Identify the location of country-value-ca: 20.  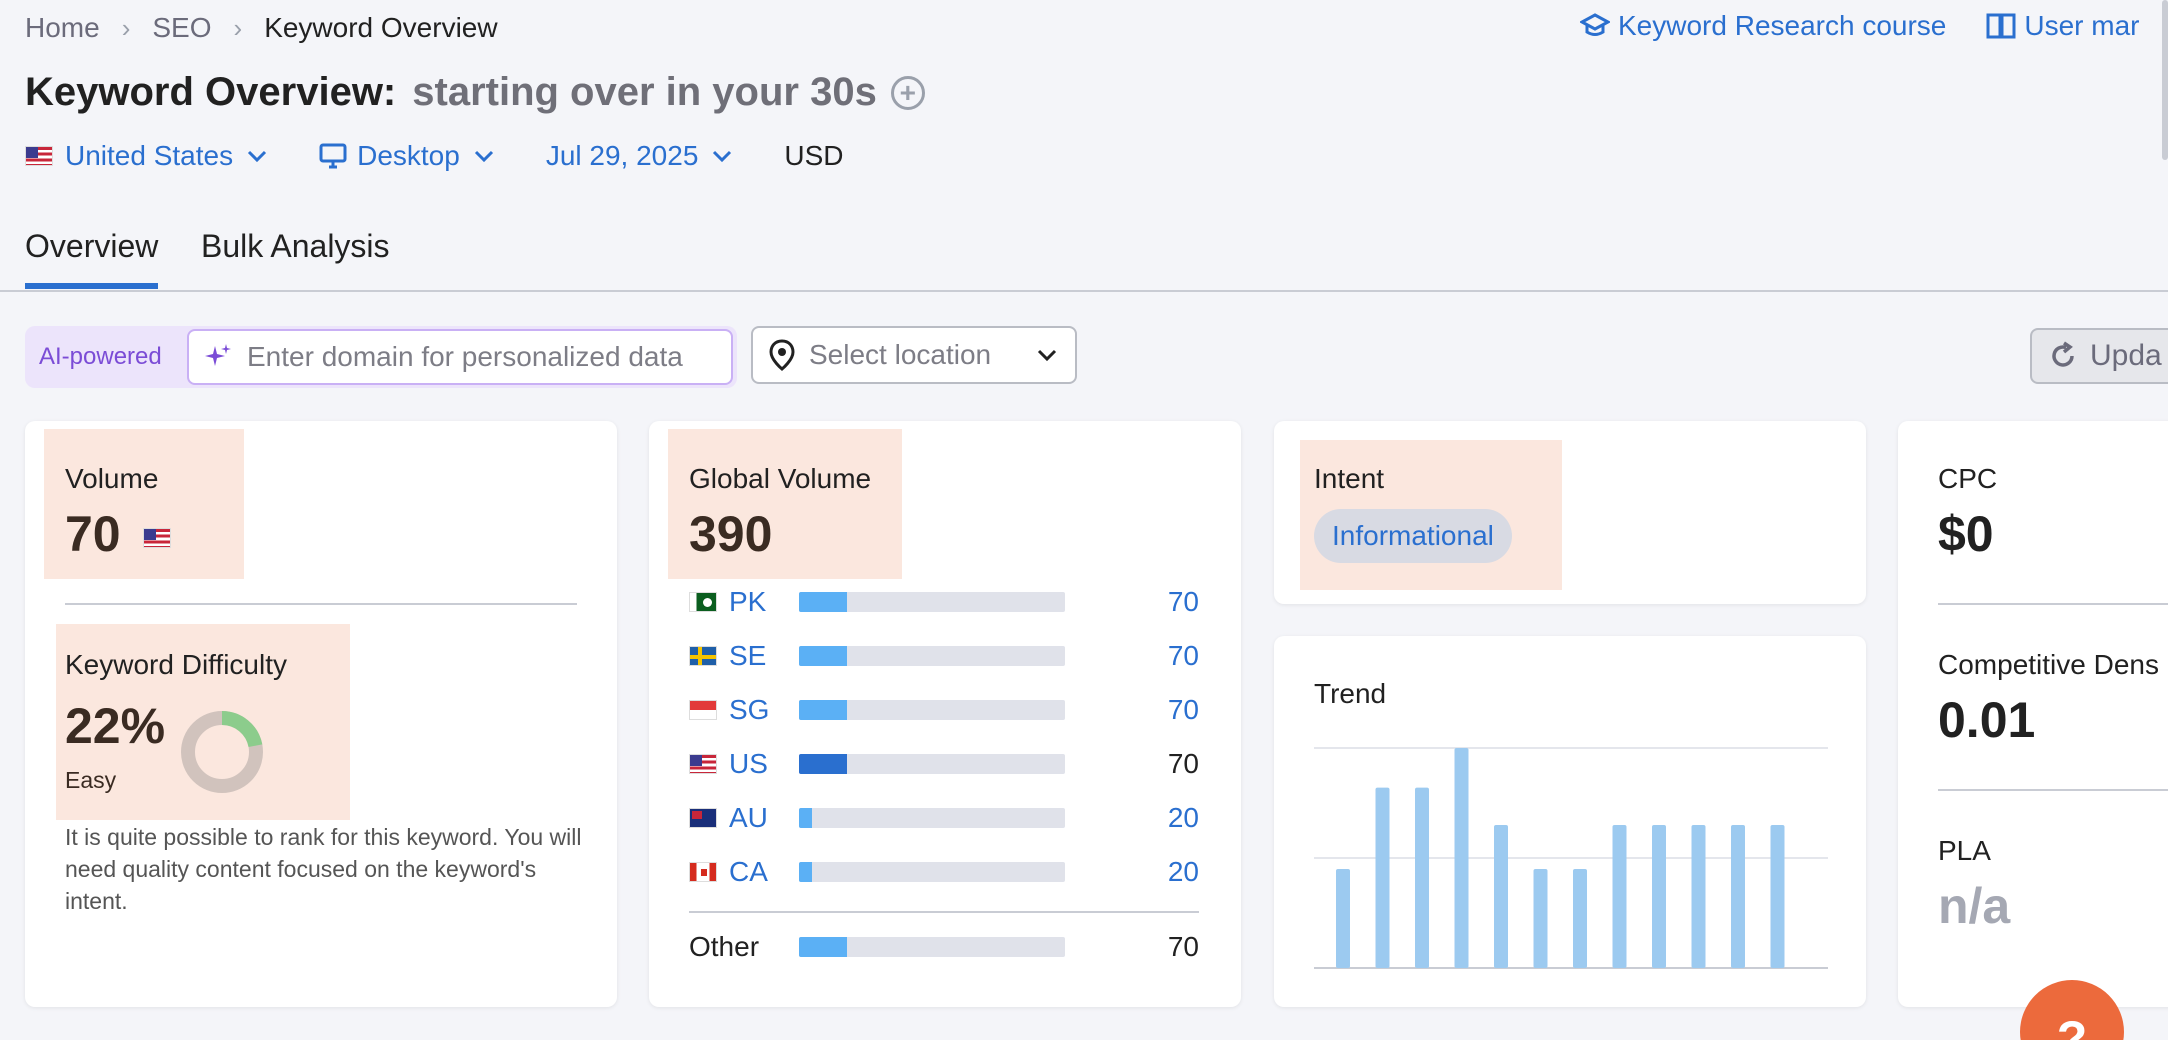
(1183, 872).